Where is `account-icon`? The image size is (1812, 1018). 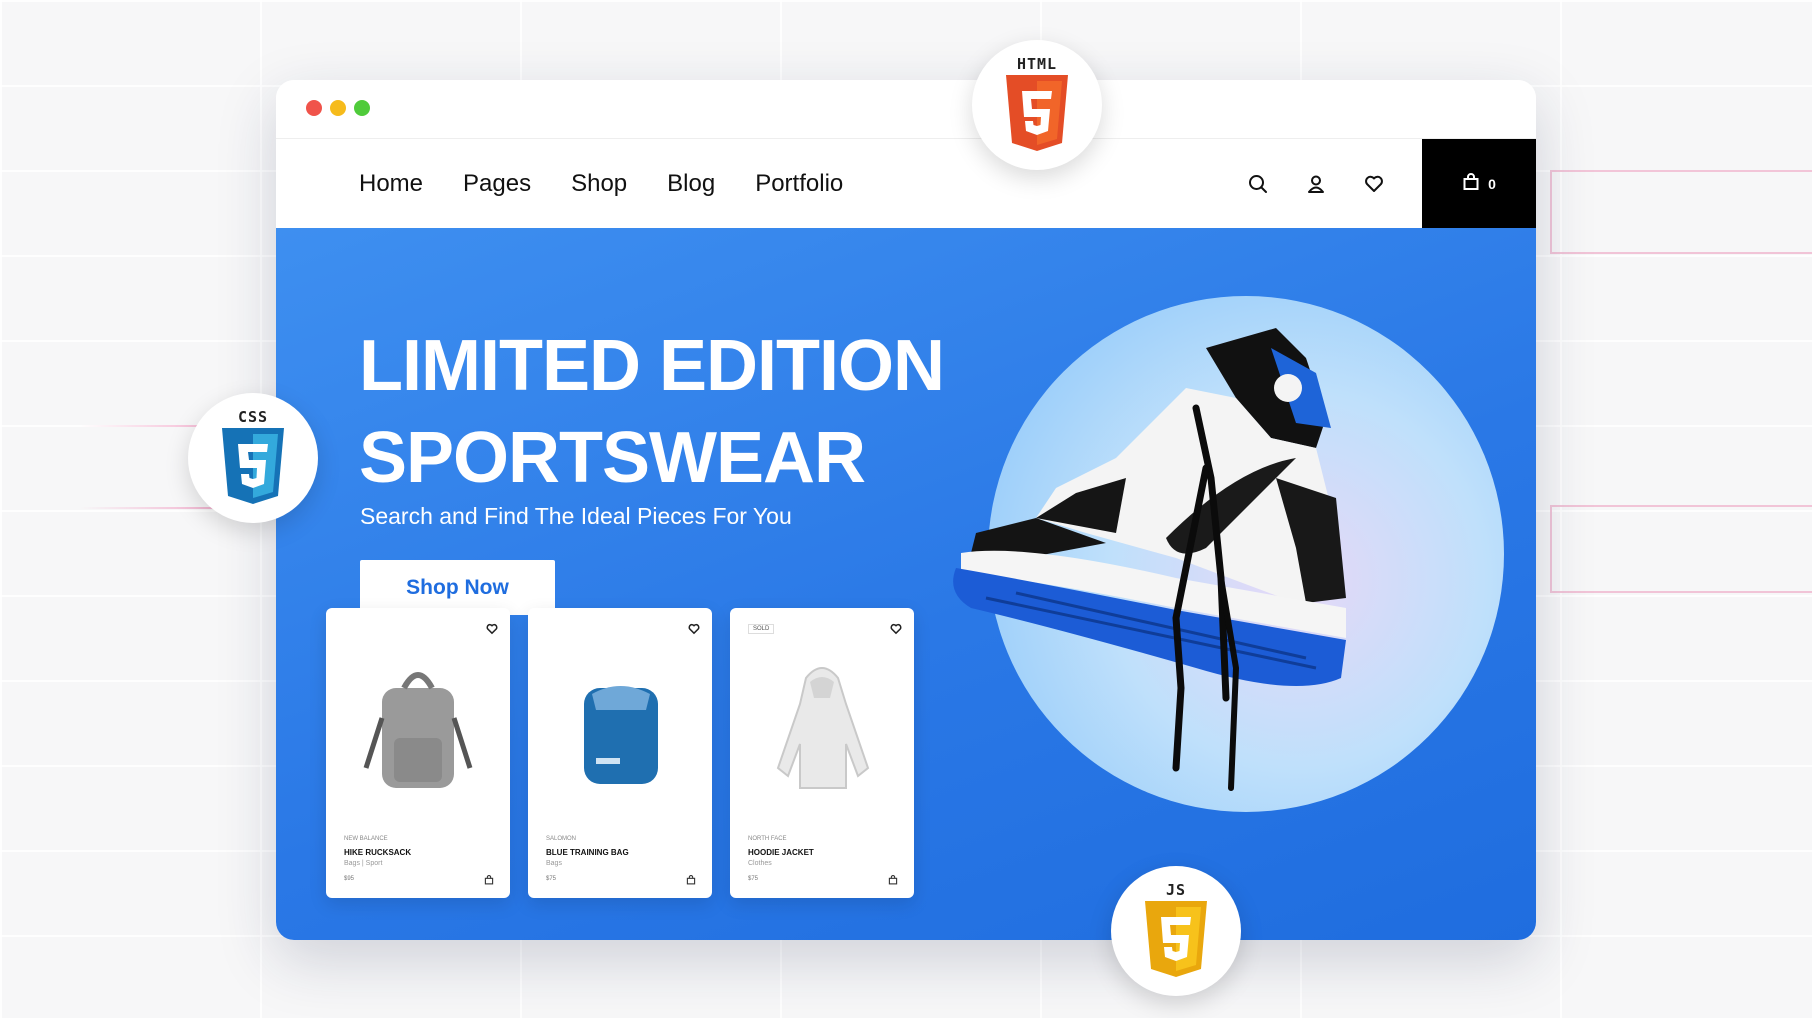 account-icon is located at coordinates (1316, 184).